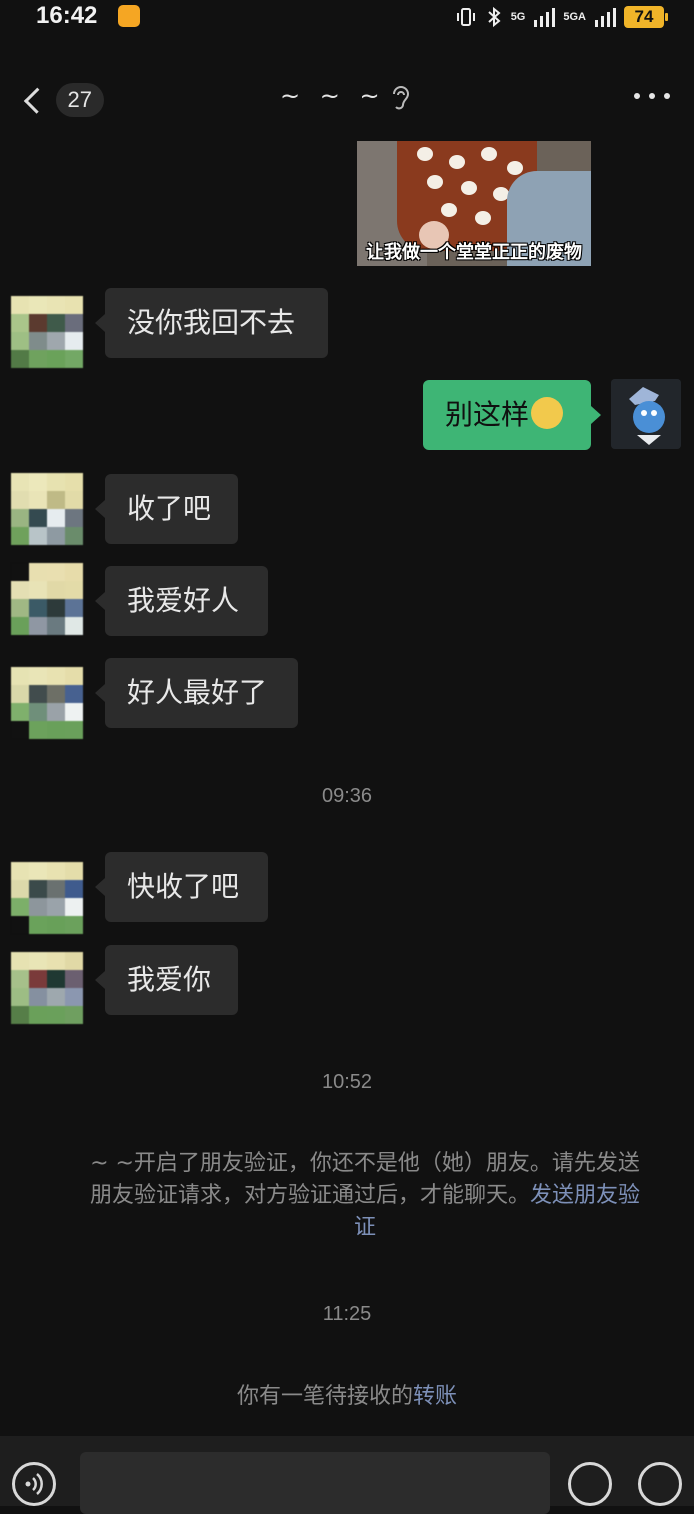 Image resolution: width=694 pixels, height=1514 pixels. What do you see at coordinates (474, 203) in the screenshot?
I see `sticker-image: 让我做一个堂堂正正的废物` at bounding box center [474, 203].